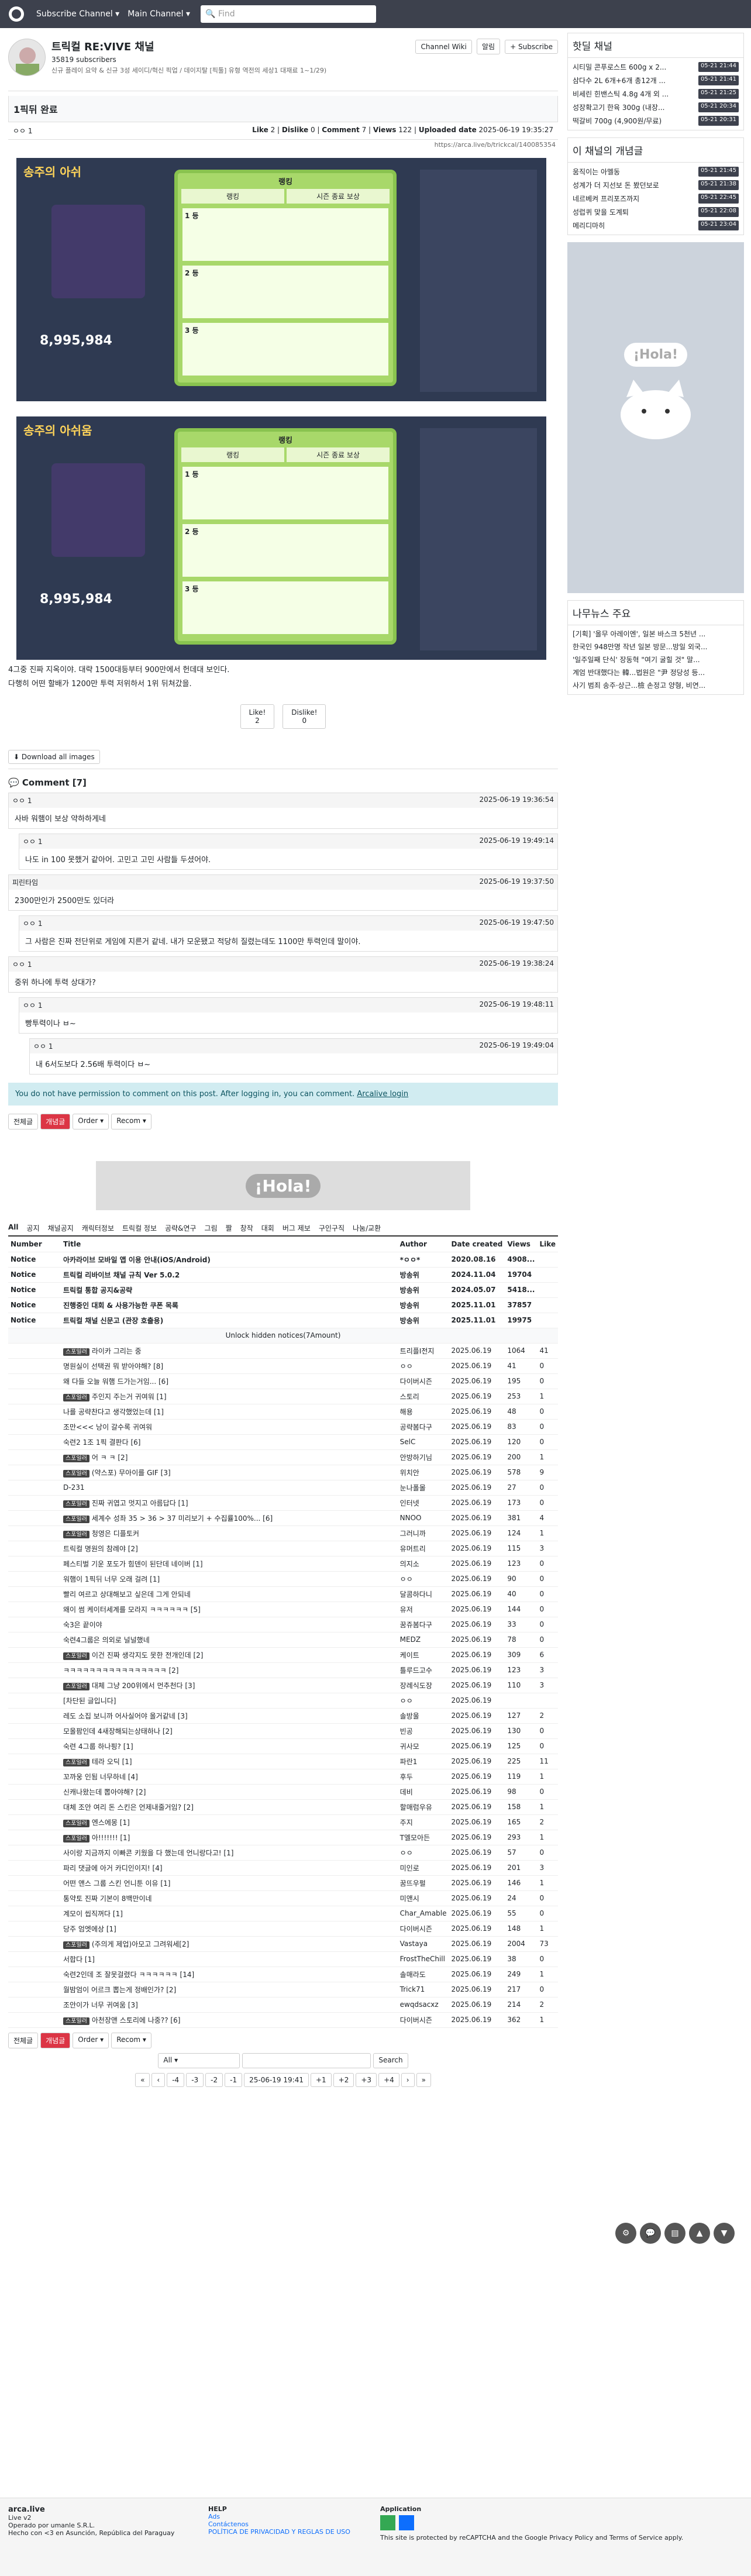 The width and height of the screenshot is (751, 2576). Describe the element at coordinates (54, 757) in the screenshot. I see `download-all-images-button: ⬇ Download all images` at that location.